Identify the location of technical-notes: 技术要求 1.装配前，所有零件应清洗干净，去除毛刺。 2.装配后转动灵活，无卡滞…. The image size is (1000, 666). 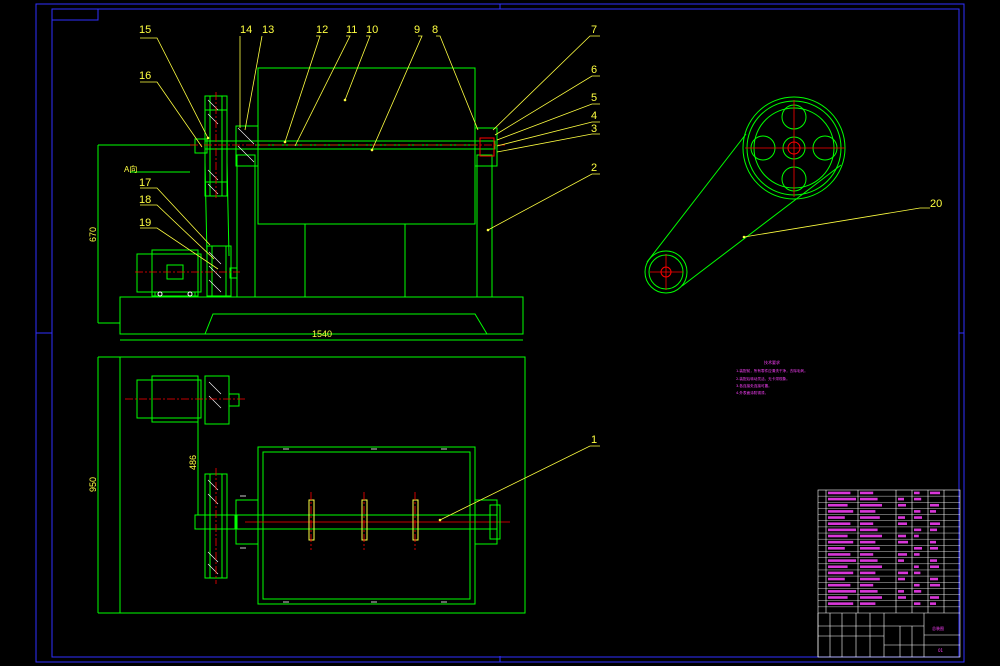
(772, 377).